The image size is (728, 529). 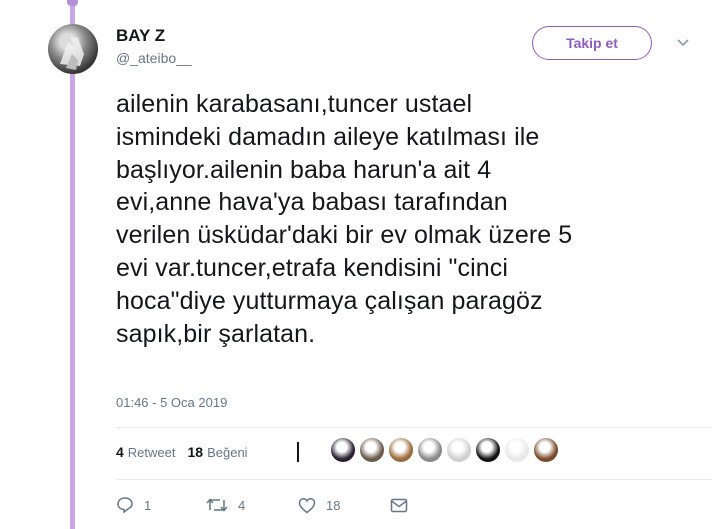 I want to click on retweet-stat-label: Retweet, so click(x=151, y=452).